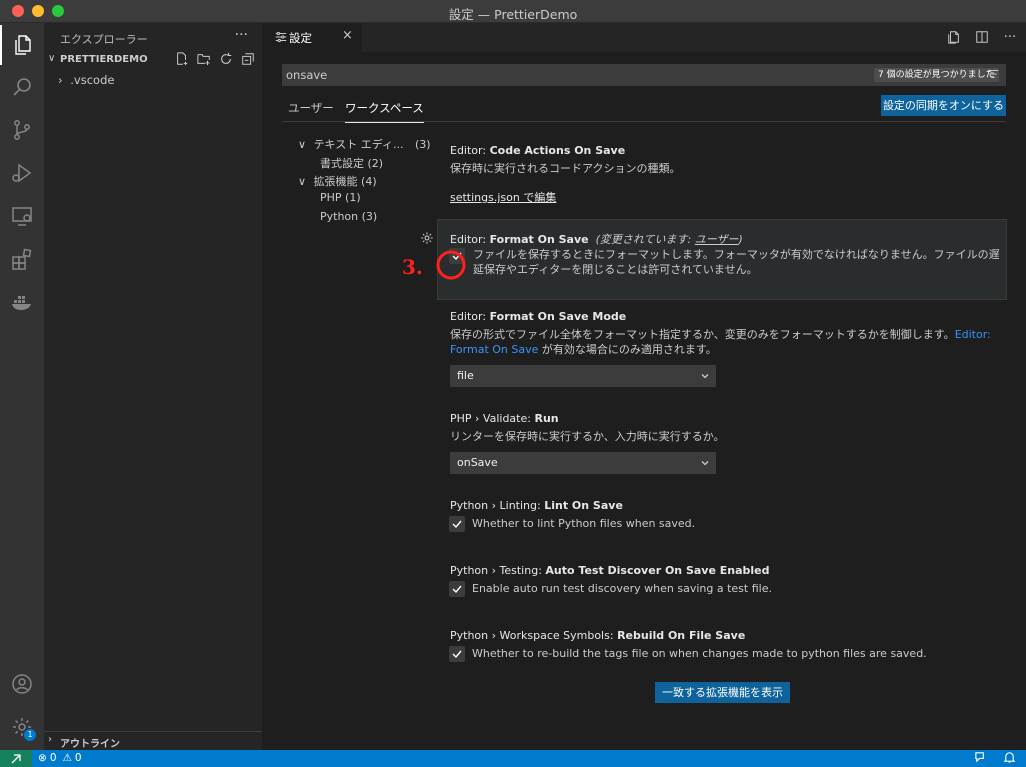 The width and height of the screenshot is (1026, 767). Describe the element at coordinates (104, 59) in the screenshot. I see `project-name: PRETTIERDEMO` at that location.